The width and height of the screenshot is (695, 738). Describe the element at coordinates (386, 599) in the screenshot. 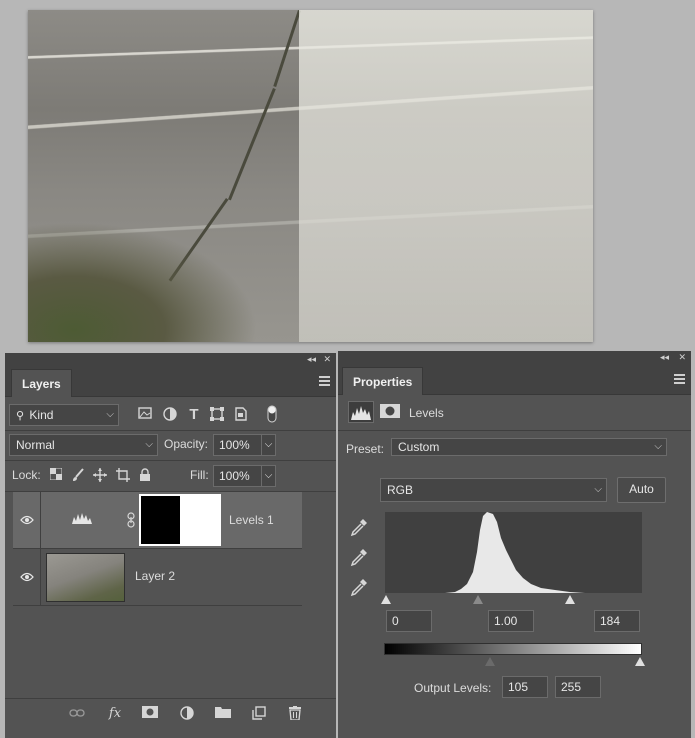

I see `input-black-slider` at that location.